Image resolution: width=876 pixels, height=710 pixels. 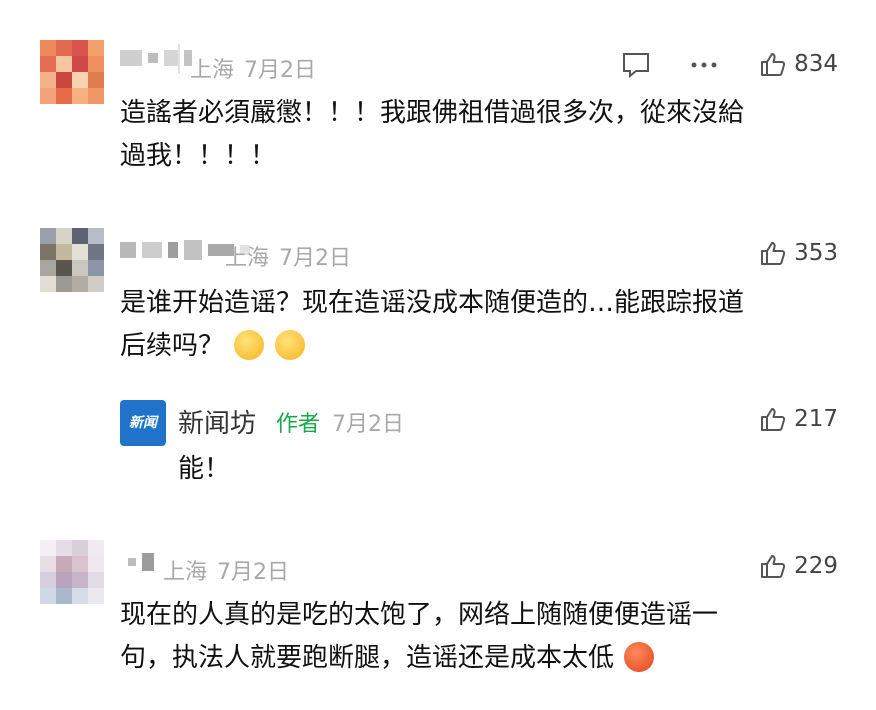 I want to click on comment-line: 句，执法人就要跑断腿，造谣还是成本太低, so click(x=367, y=658).